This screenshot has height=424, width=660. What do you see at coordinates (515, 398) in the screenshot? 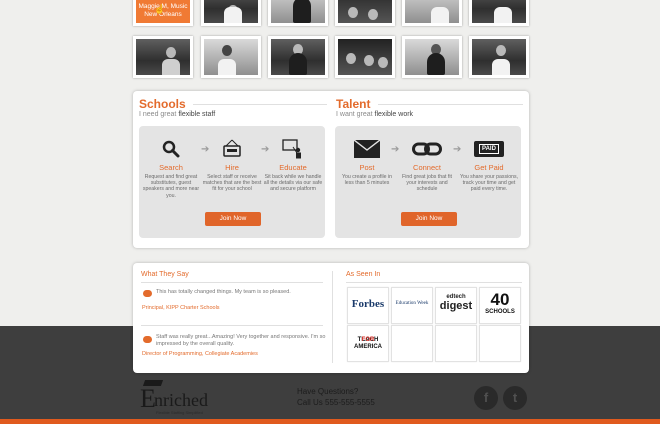
I see `twitter-icon: t` at bounding box center [515, 398].